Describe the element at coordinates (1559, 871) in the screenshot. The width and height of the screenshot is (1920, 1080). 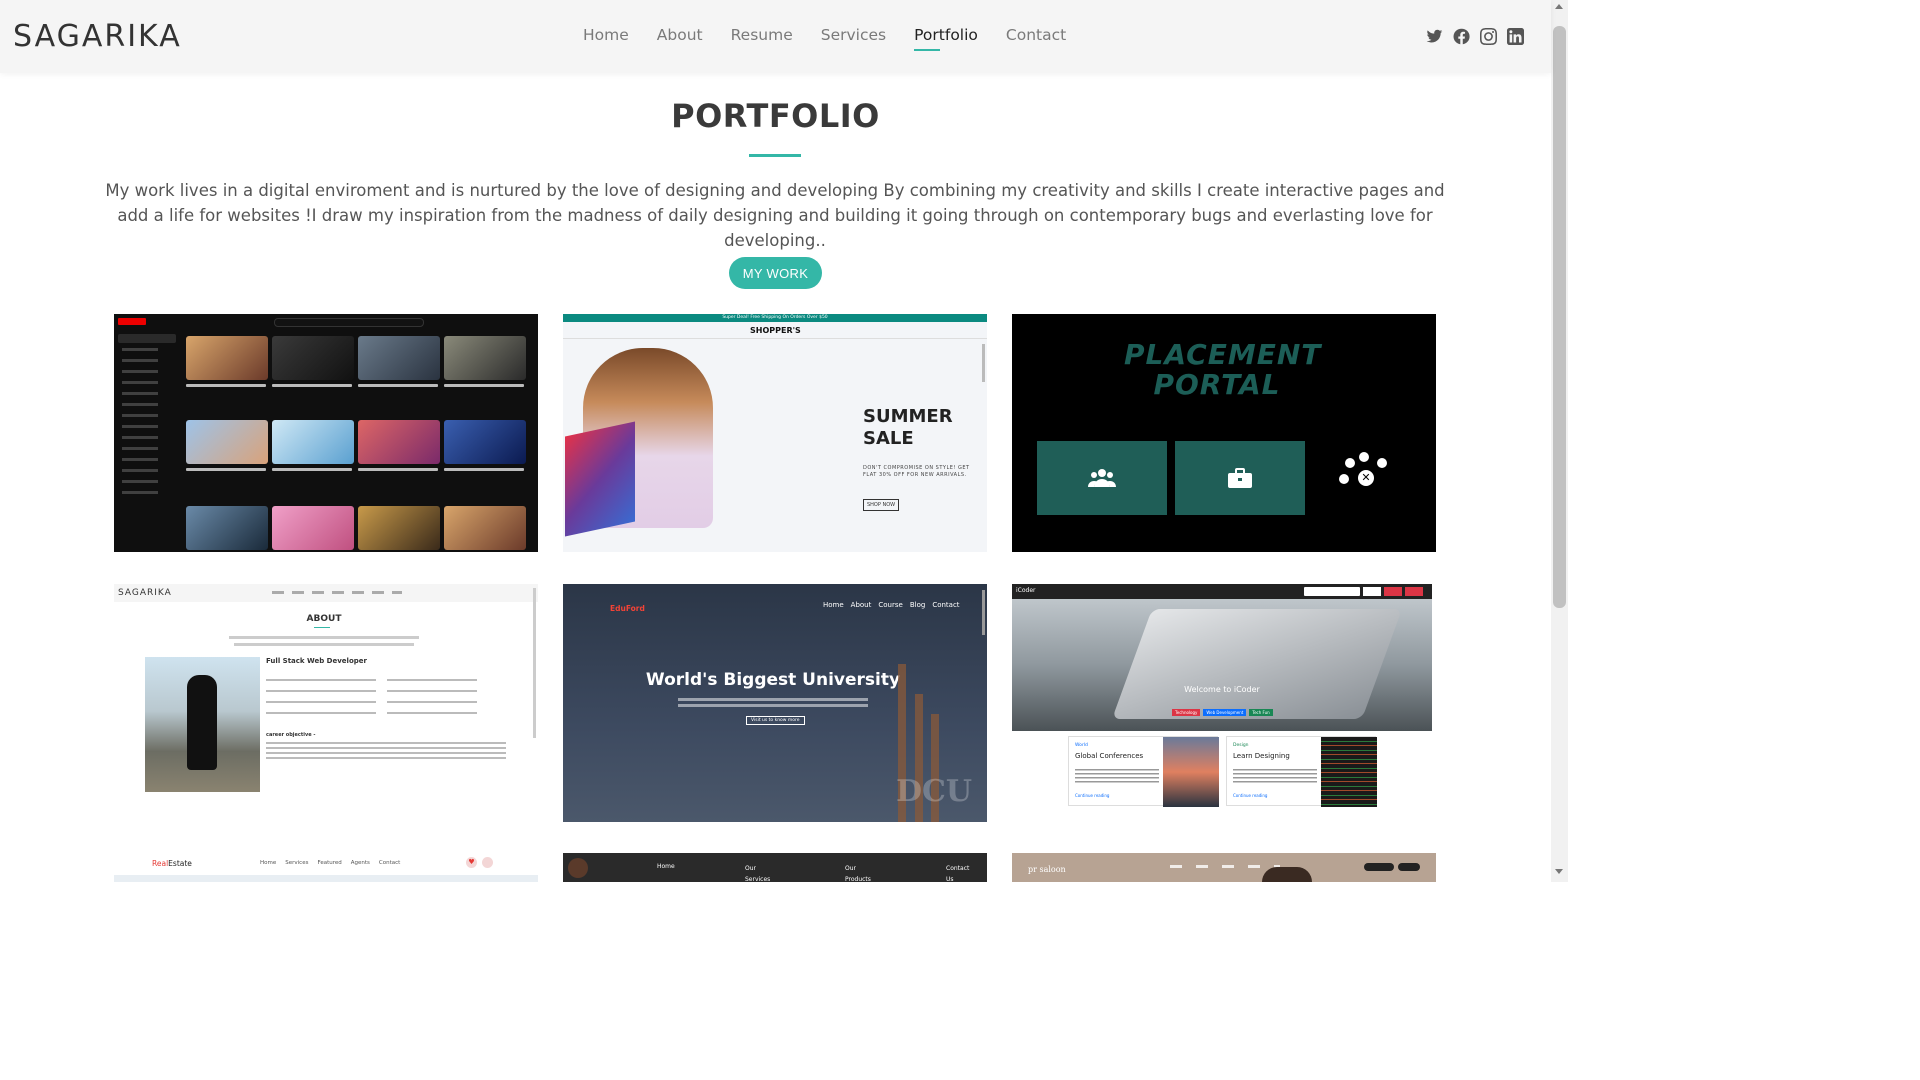
I see `scroll-down-arrow-icon` at that location.